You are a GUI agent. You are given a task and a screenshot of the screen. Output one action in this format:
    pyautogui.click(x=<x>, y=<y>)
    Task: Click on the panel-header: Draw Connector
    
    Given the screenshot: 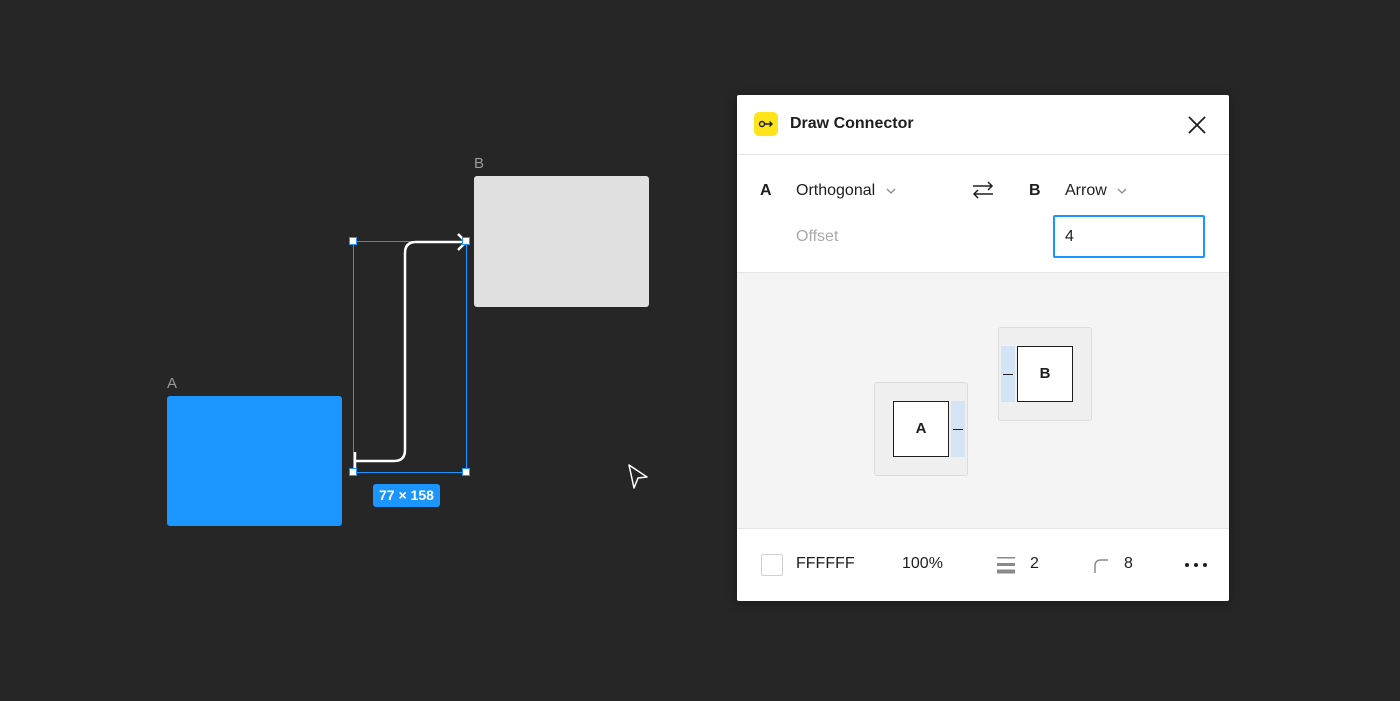 What is the action you would take?
    pyautogui.click(x=983, y=125)
    